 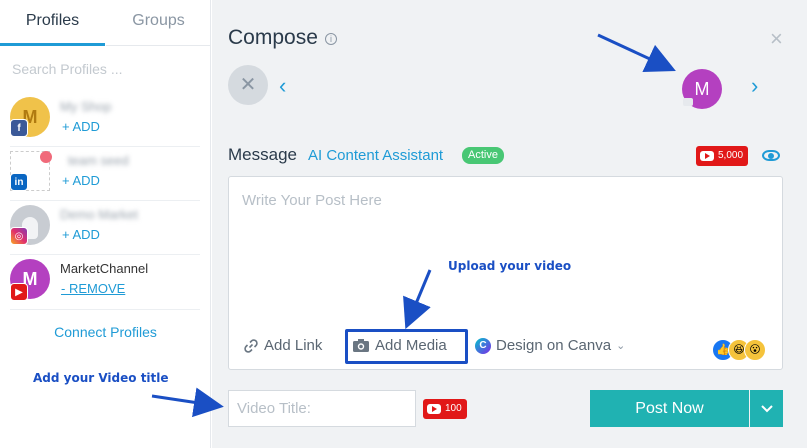 What do you see at coordinates (417, 299) in the screenshot?
I see `arrow-to-add-media` at bounding box center [417, 299].